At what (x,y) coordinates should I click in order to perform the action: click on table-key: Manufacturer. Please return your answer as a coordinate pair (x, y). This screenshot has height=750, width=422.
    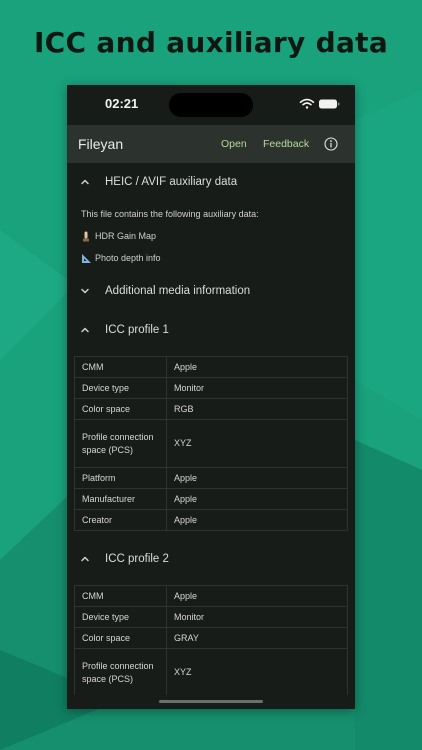
    Looking at the image, I should click on (120, 499).